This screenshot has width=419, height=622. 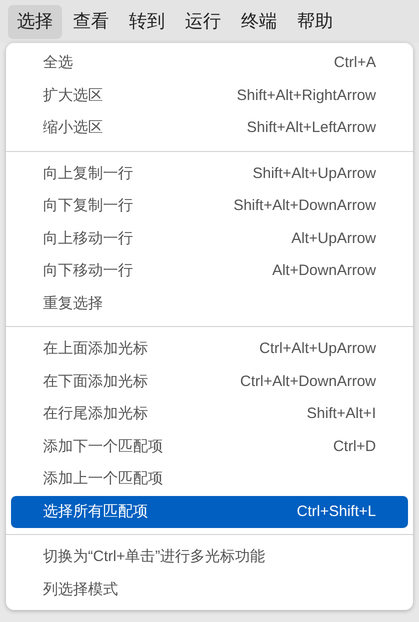 I want to click on menu-item-label: 列选择模式, so click(x=80, y=590).